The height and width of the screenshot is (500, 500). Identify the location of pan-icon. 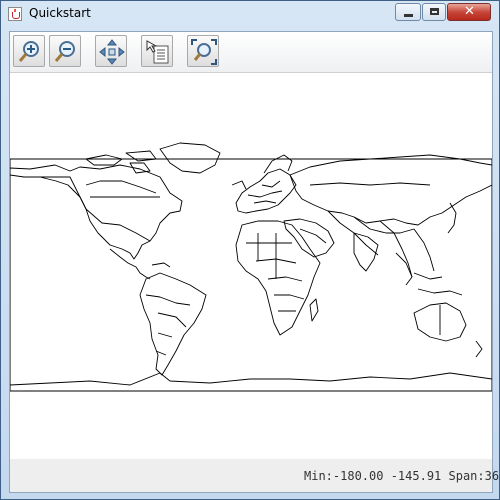
(112, 52).